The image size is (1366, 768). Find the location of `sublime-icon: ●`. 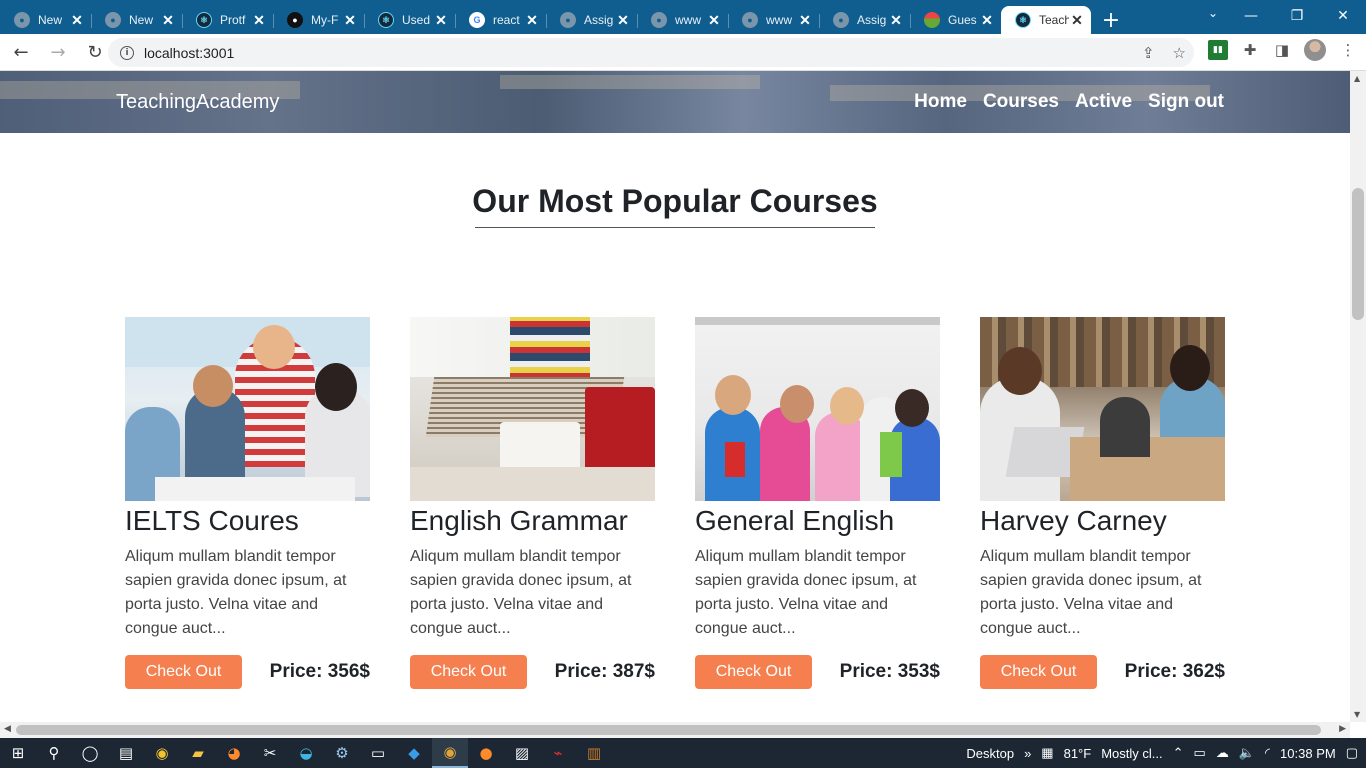

sublime-icon: ● is located at coordinates (486, 753).